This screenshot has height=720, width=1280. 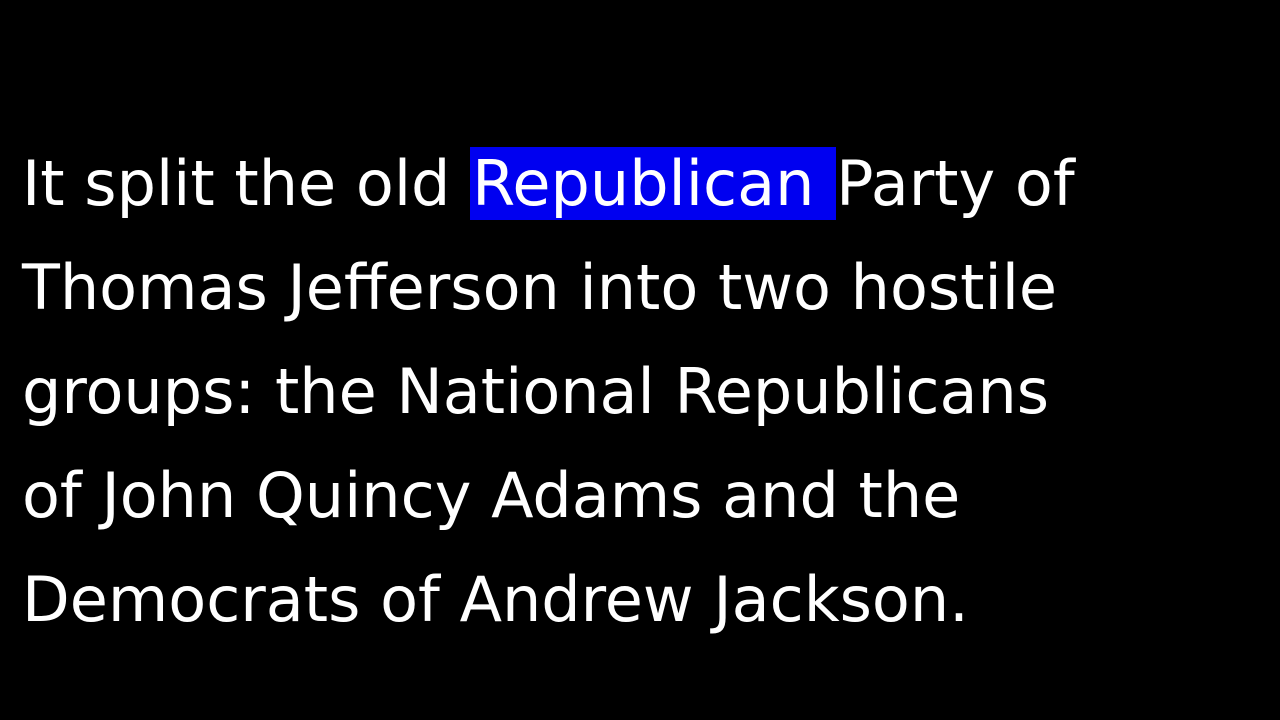 I want to click on caption-line-1-start: It split the old, so click(x=246, y=183).